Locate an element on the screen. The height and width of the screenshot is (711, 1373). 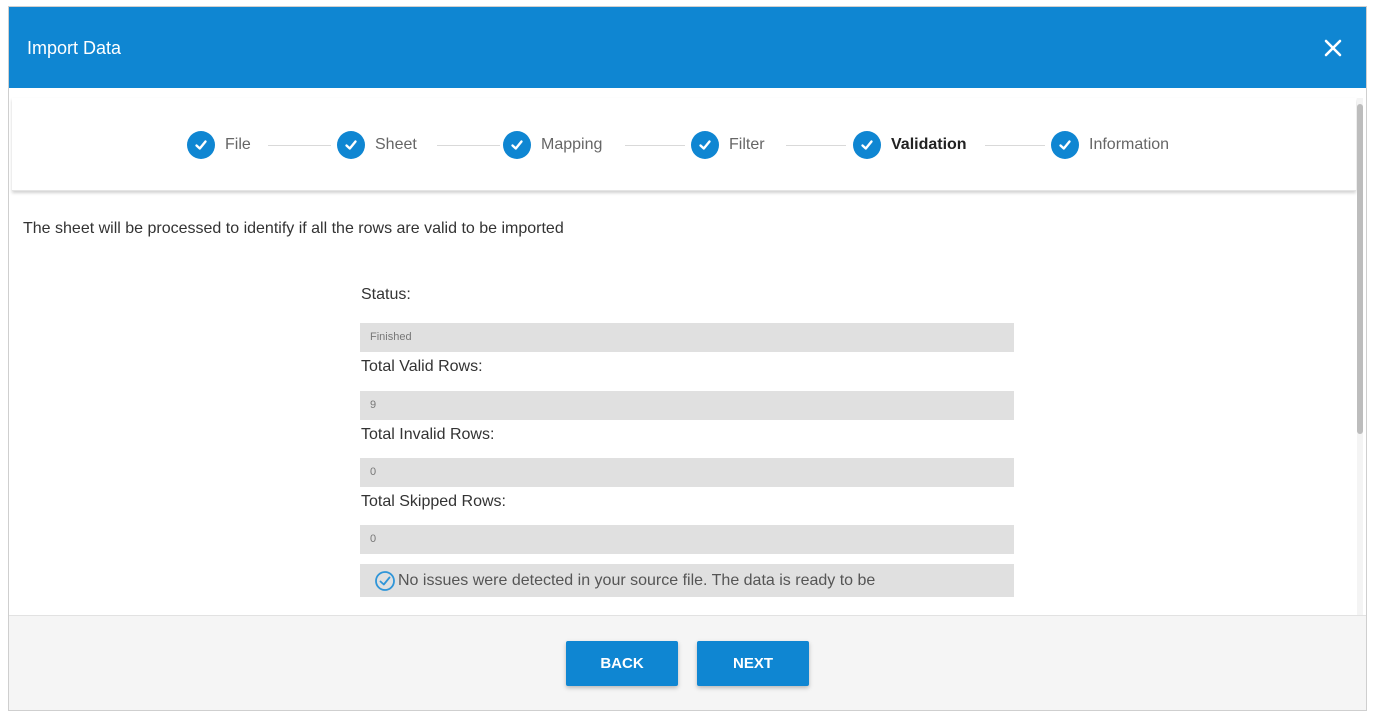
step-label: Filter is located at coordinates (747, 144).